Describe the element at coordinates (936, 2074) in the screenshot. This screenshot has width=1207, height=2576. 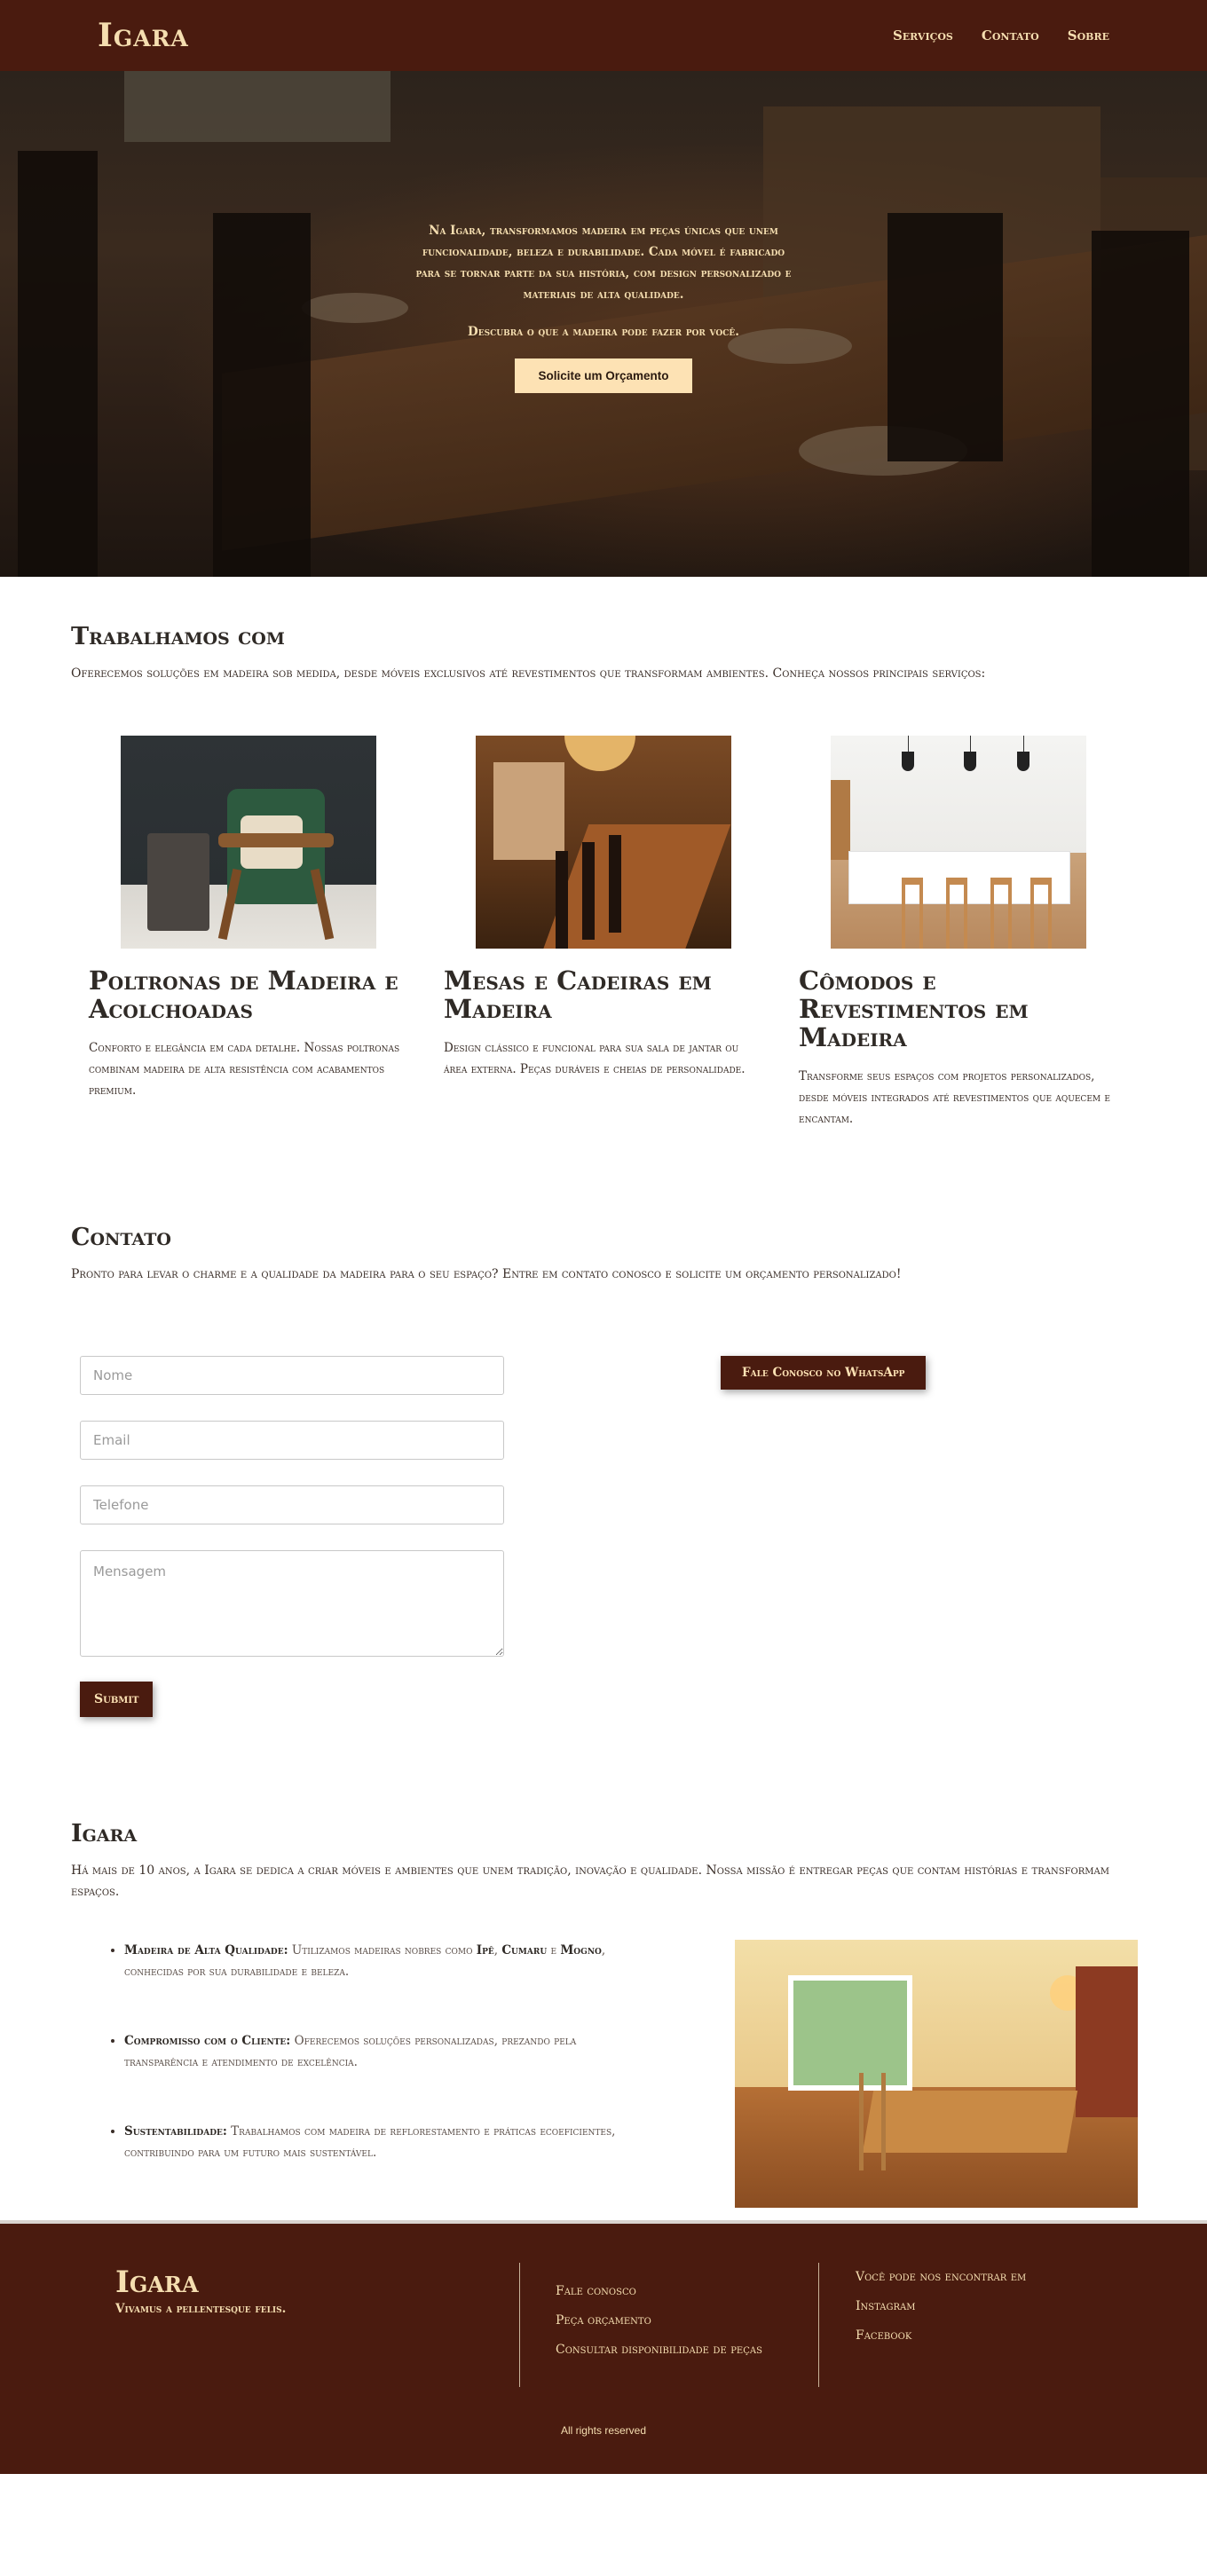
I see `dining-room-photo` at that location.